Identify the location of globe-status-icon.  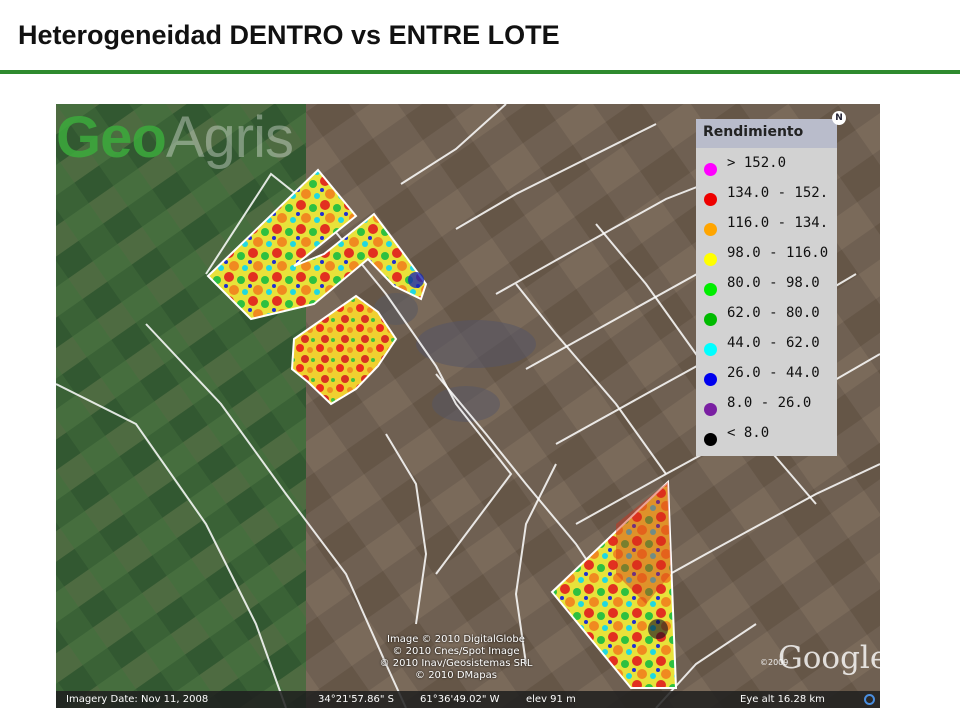
(869, 699).